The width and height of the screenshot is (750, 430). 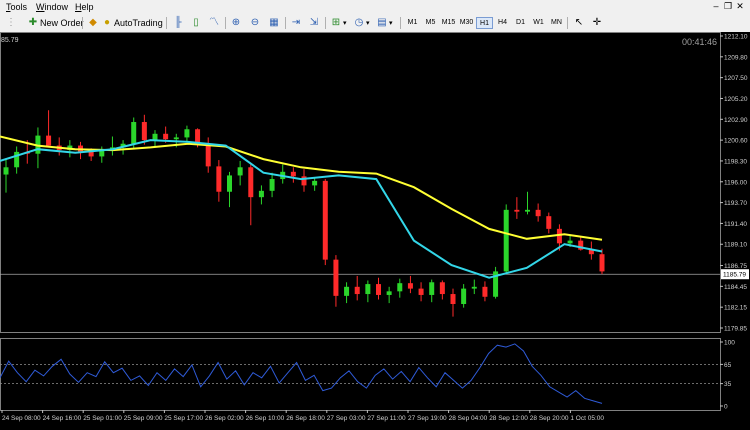 I want to click on line-chart-icon: 〽, so click(x=214, y=22).